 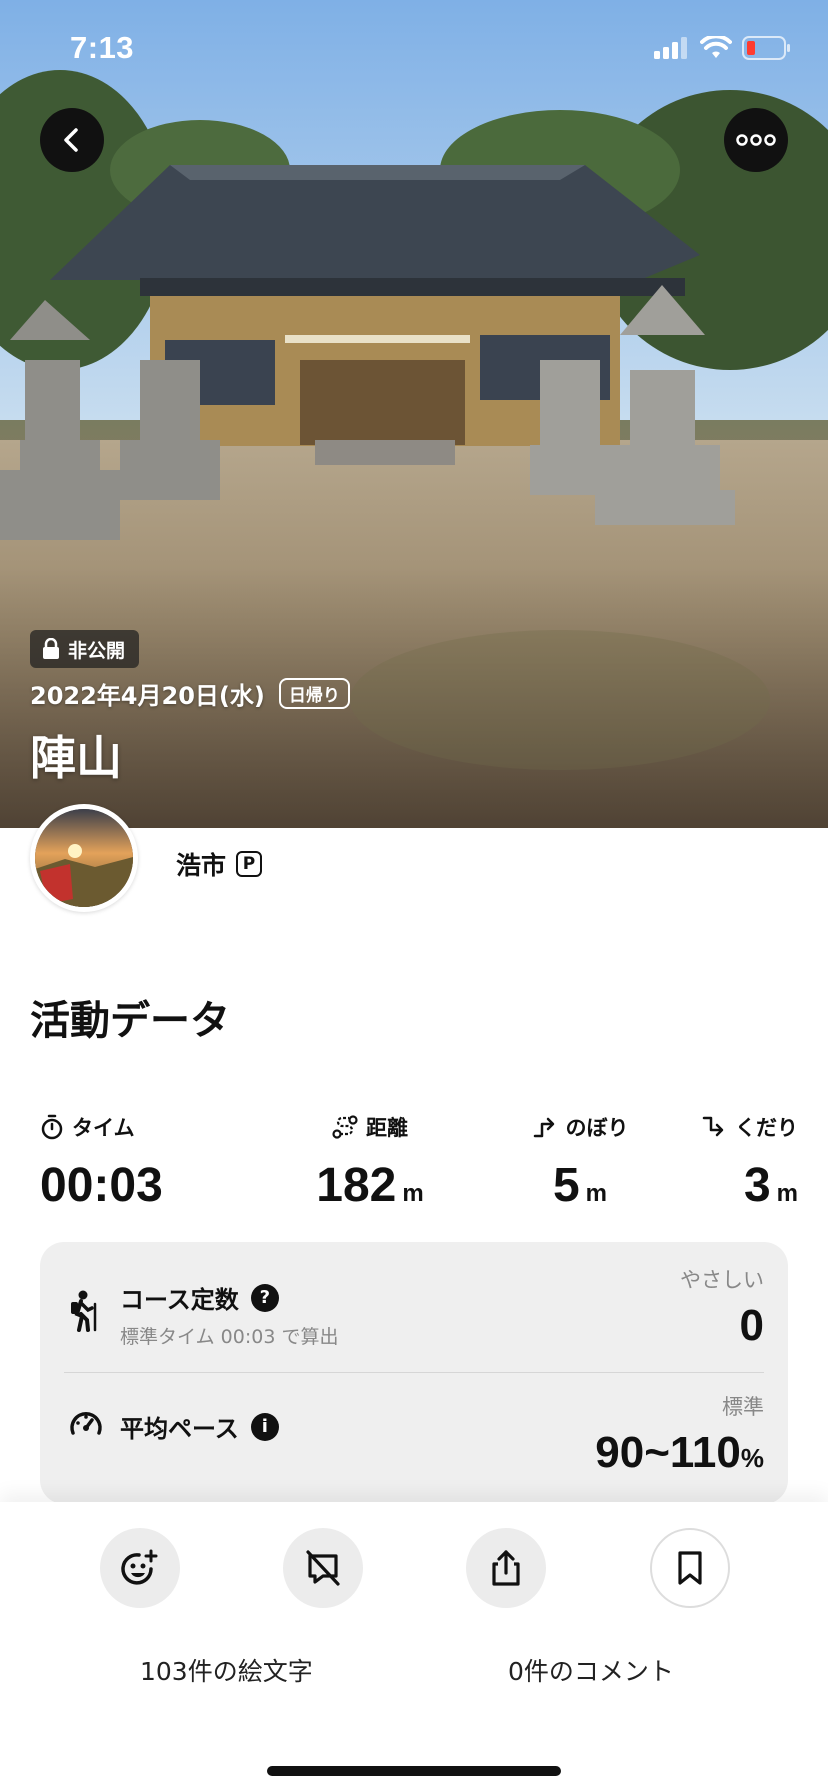 I want to click on stat-descent: くだり 3m, so click(x=703, y=1161).